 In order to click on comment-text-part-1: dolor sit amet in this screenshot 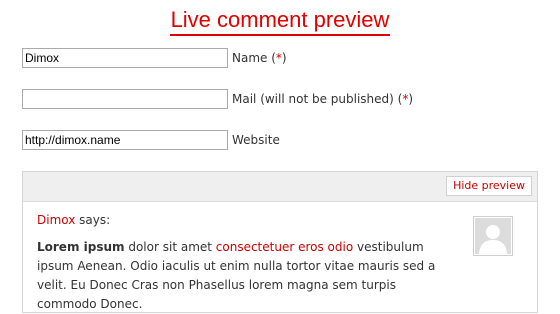, I will do `click(170, 247)`.